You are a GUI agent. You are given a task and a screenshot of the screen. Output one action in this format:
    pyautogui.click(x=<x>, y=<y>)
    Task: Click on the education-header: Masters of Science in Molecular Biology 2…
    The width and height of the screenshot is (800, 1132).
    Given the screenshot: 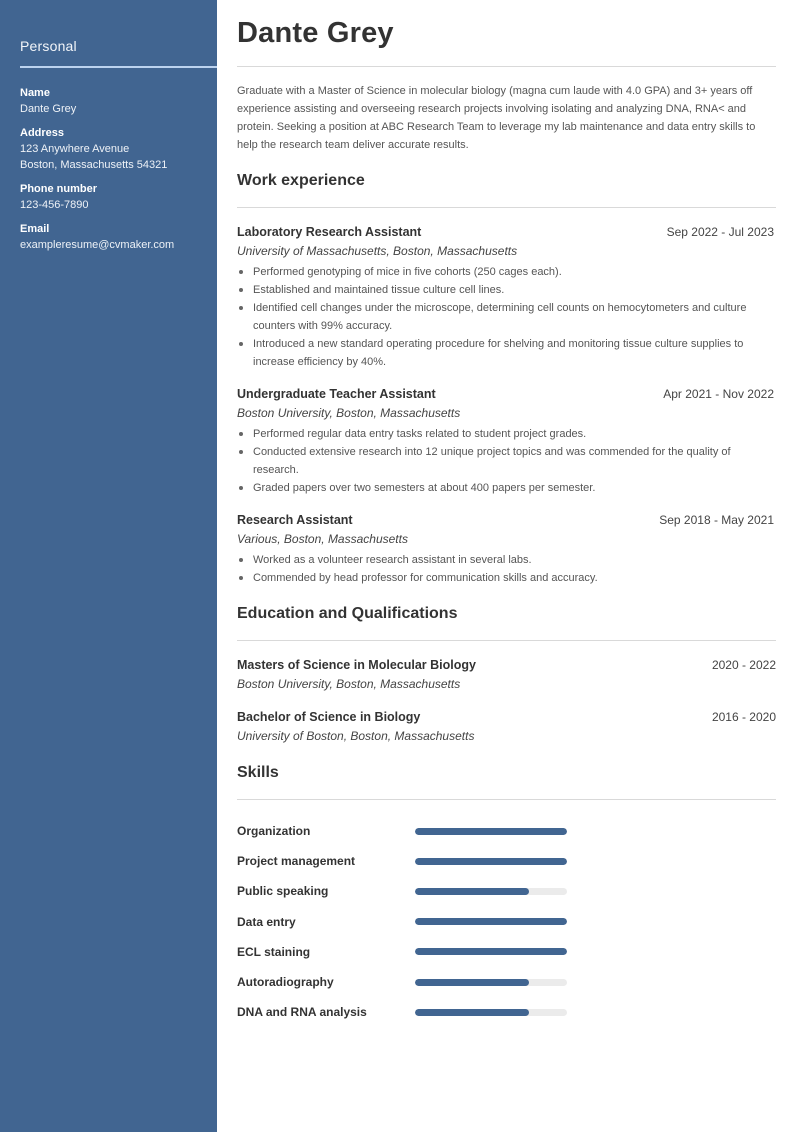 What is the action you would take?
    pyautogui.click(x=506, y=665)
    